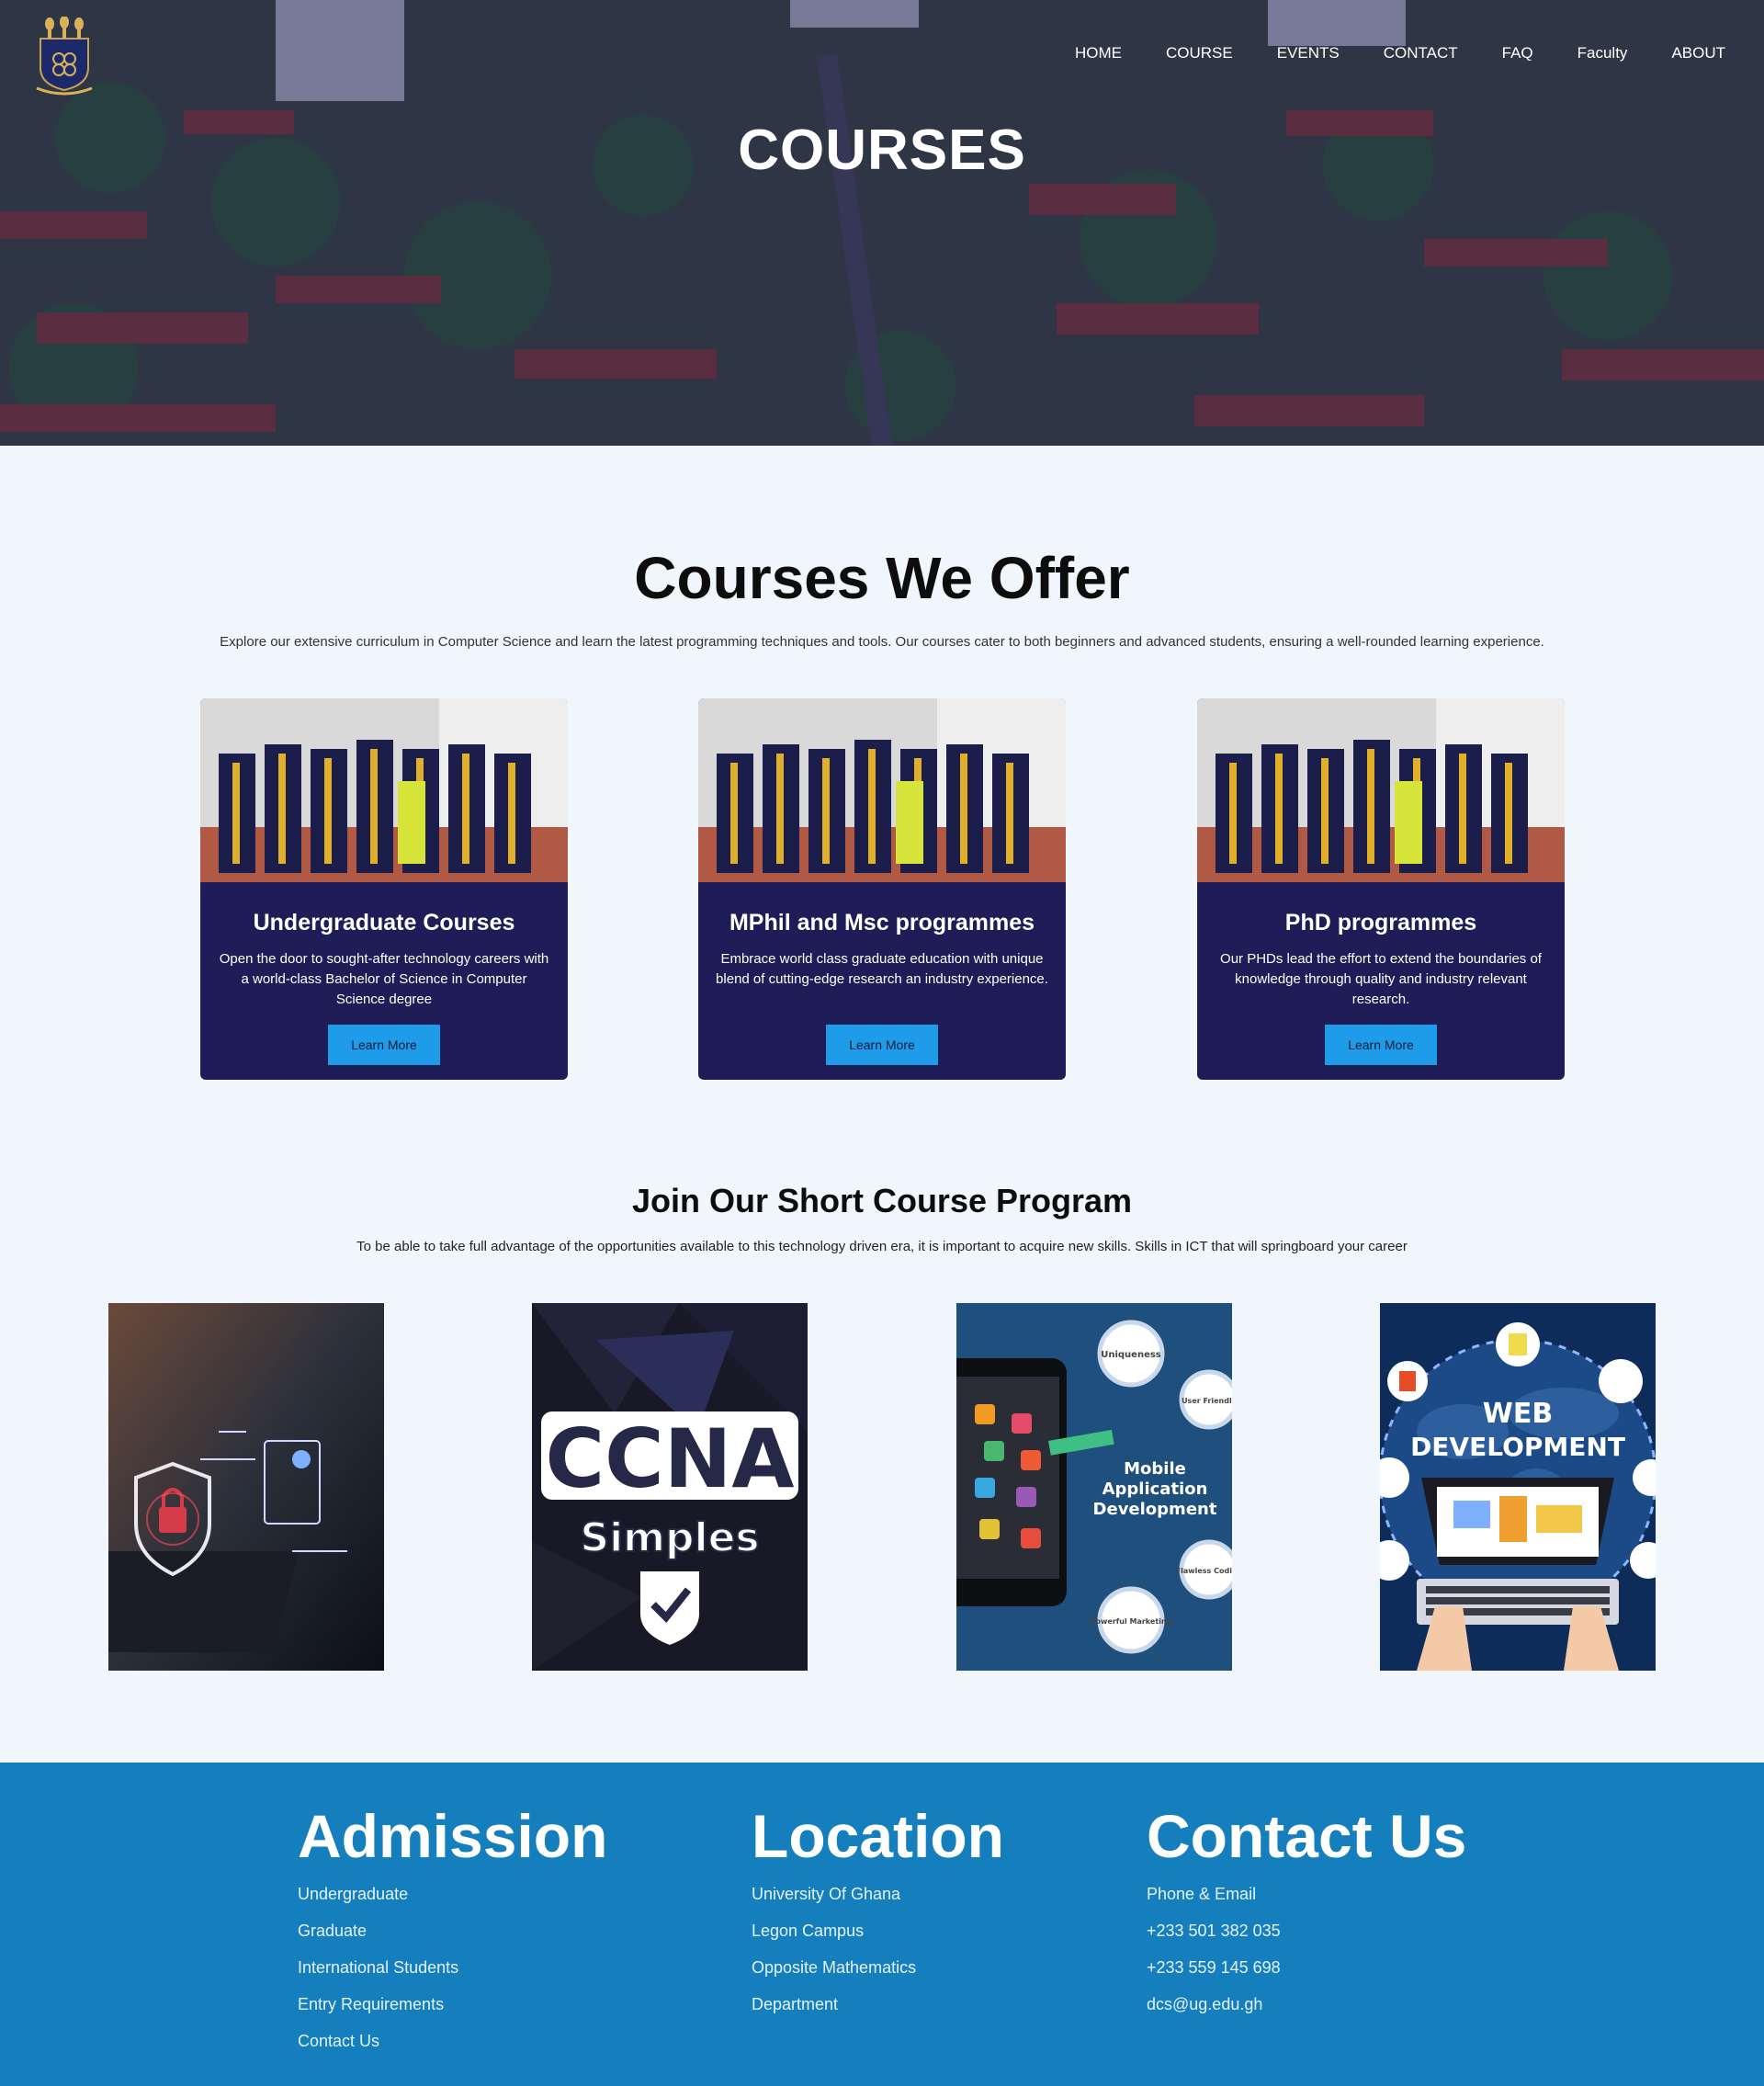 The width and height of the screenshot is (1764, 2086). I want to click on footer-location-line: University Of Ghana, so click(878, 1894).